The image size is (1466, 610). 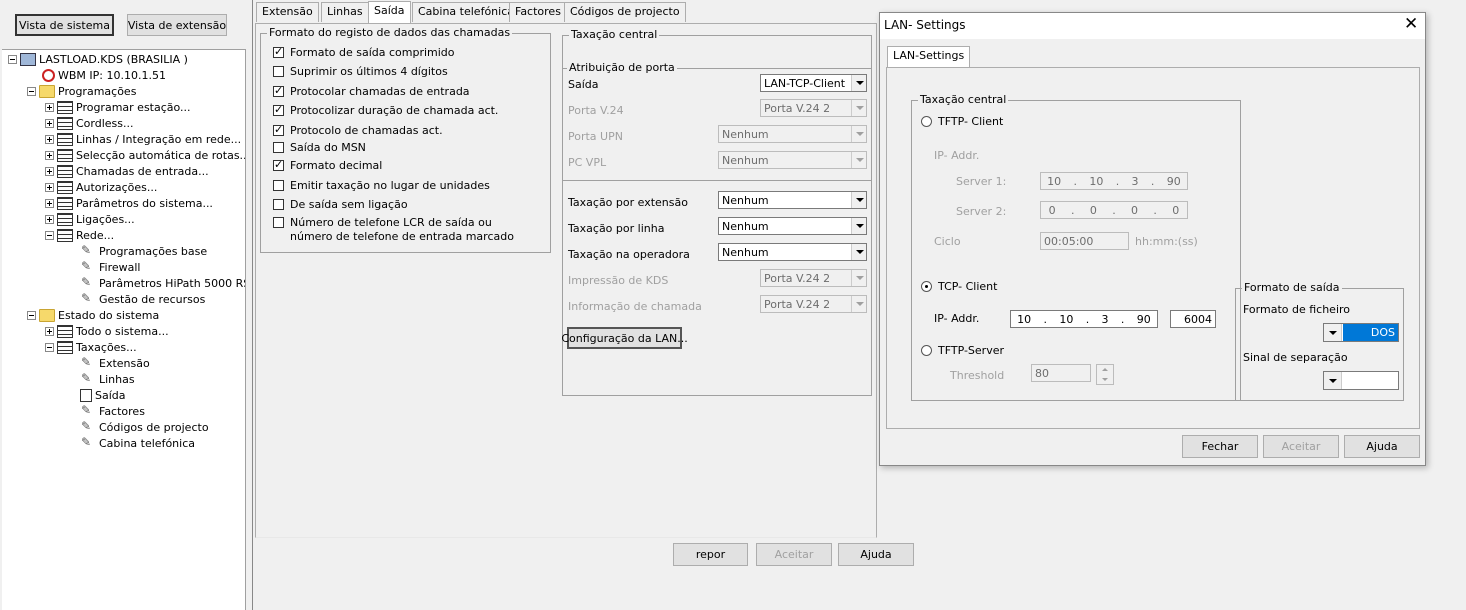 I want to click on call-format-checkbox: Emitir taxação no lugar de unidades, so click(x=381, y=186).